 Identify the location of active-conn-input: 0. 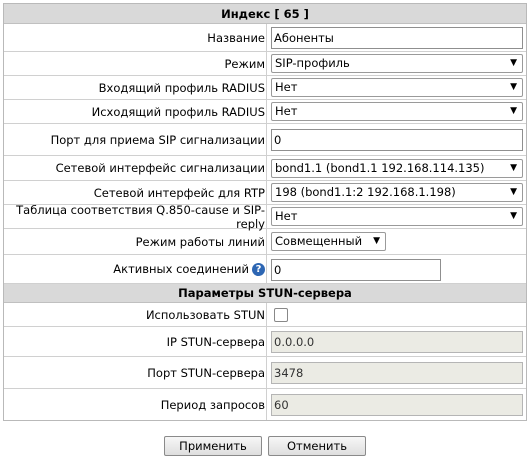
(356, 270).